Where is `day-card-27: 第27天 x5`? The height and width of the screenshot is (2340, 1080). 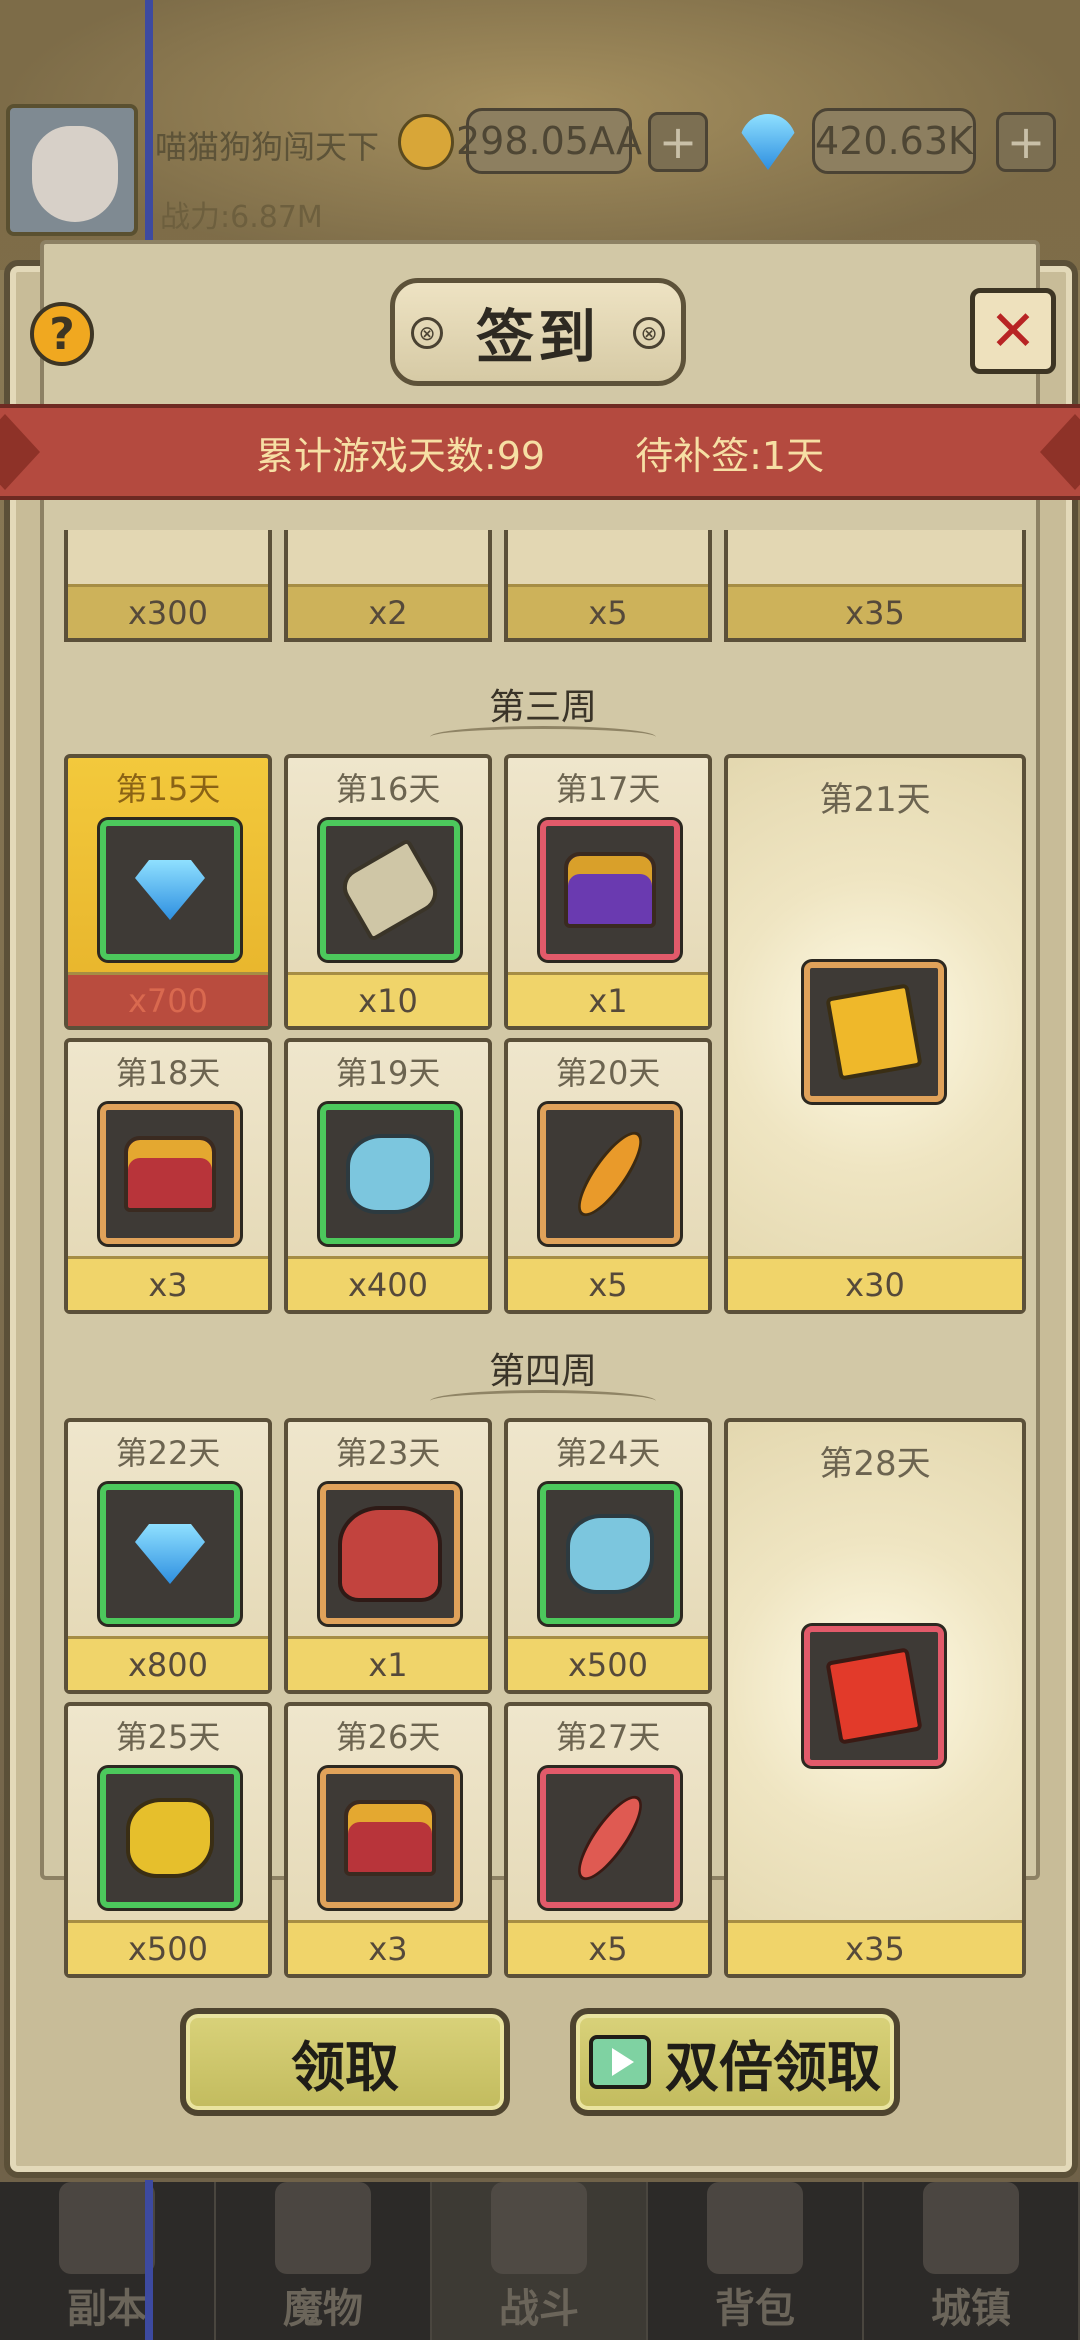
day-card-27: 第27天 x5 is located at coordinates (608, 1840).